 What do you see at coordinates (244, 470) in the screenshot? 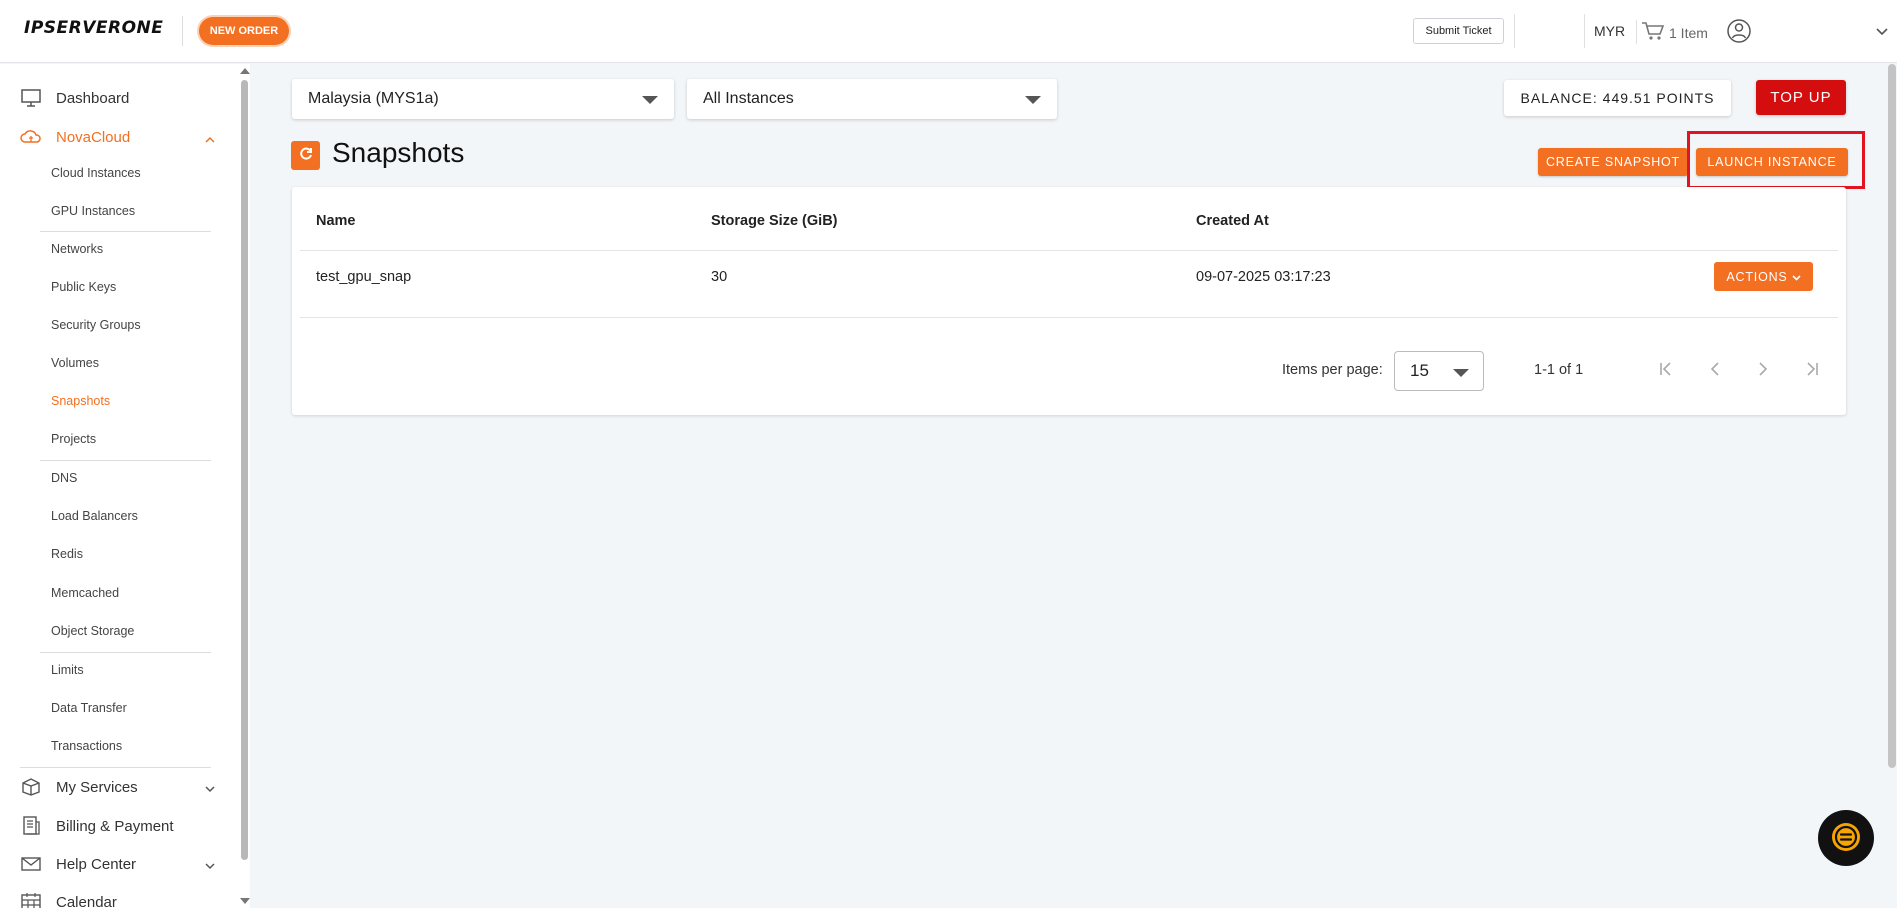
I see `sidebar-scroll-thumb` at bounding box center [244, 470].